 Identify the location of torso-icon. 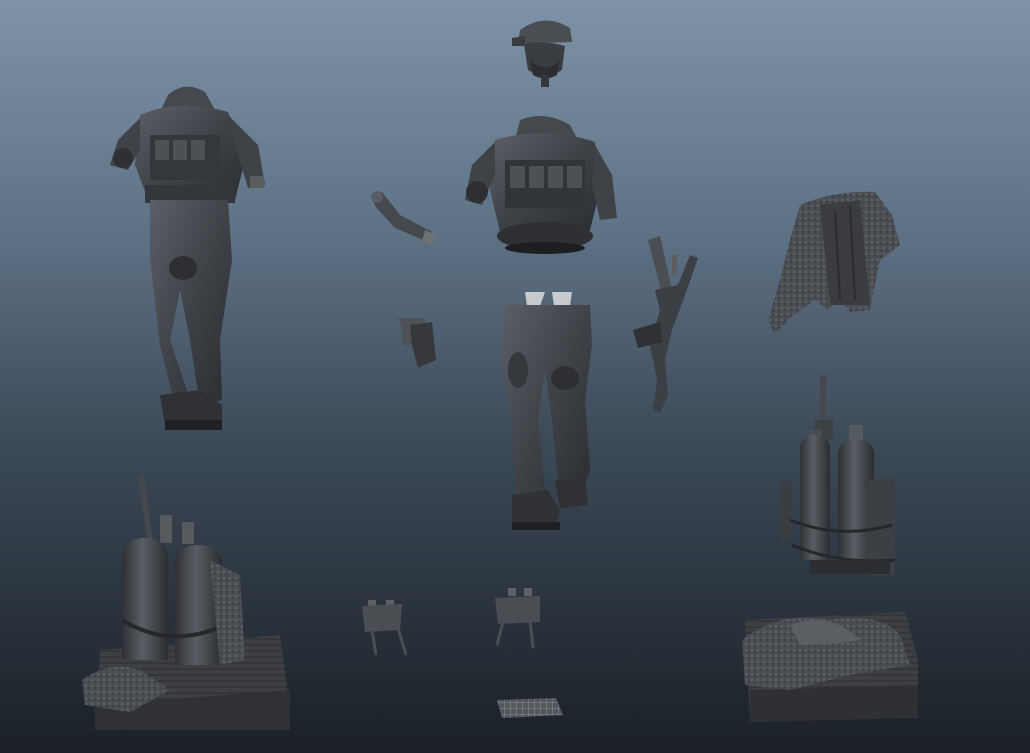
(541, 185).